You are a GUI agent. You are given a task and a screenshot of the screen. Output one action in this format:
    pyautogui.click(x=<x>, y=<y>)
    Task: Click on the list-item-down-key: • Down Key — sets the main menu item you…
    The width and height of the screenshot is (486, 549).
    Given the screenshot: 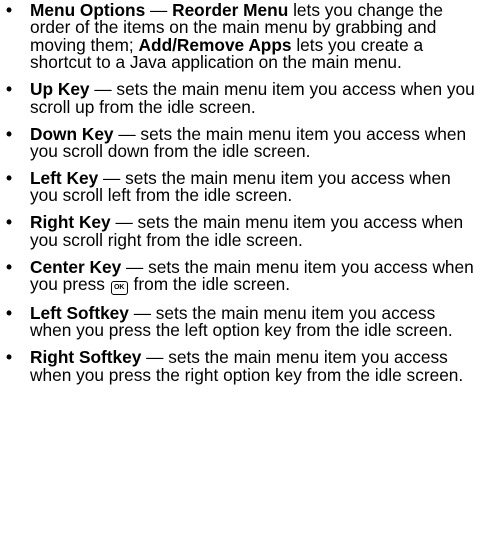 What is the action you would take?
    pyautogui.click(x=243, y=142)
    